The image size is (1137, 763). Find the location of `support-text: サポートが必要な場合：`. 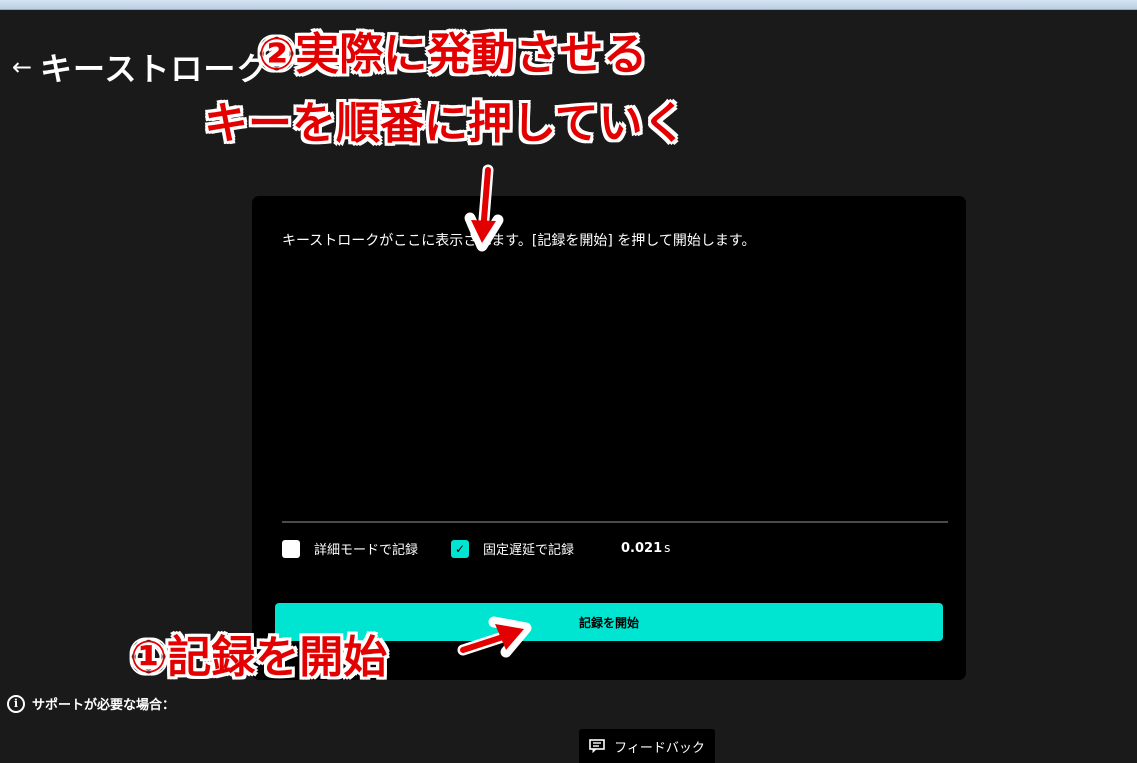

support-text: サポートが必要な場合： is located at coordinates (104, 705).